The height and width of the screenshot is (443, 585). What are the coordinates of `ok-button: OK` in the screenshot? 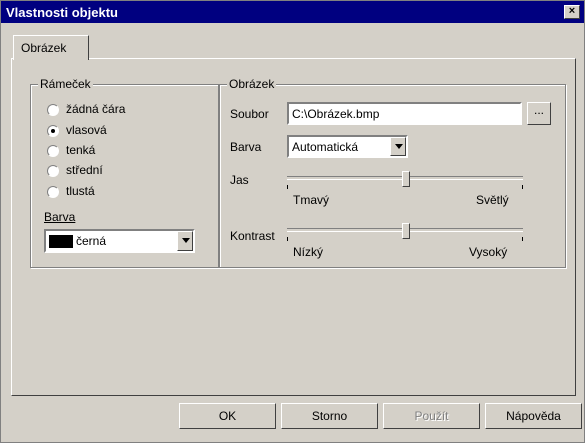 It's located at (227, 416).